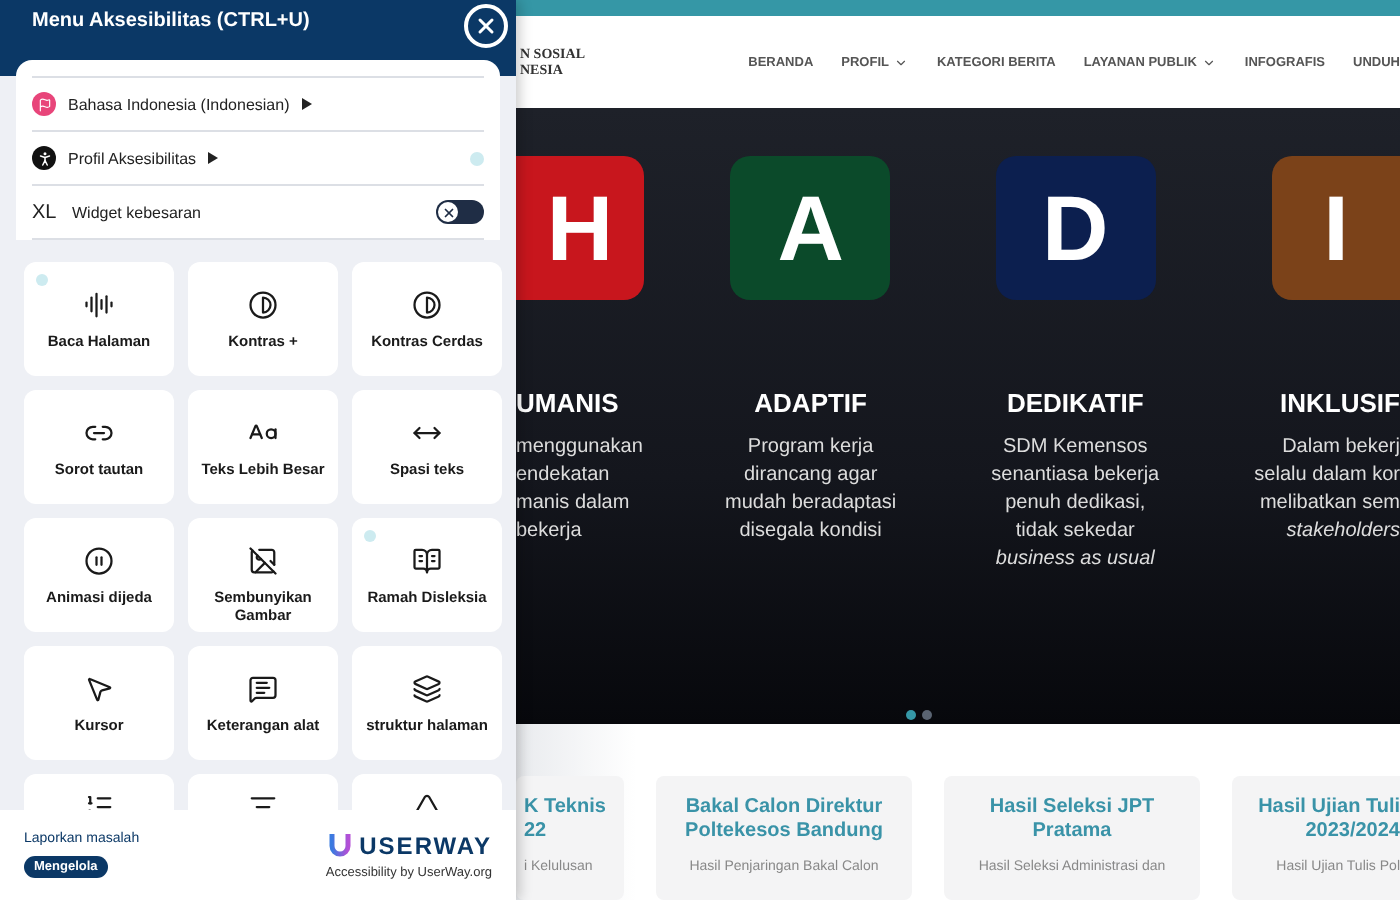  Describe the element at coordinates (811, 490) in the screenshot. I see `value-description: Program kerja dirancang agar mudah beradaptasi disegala kondisi` at that location.